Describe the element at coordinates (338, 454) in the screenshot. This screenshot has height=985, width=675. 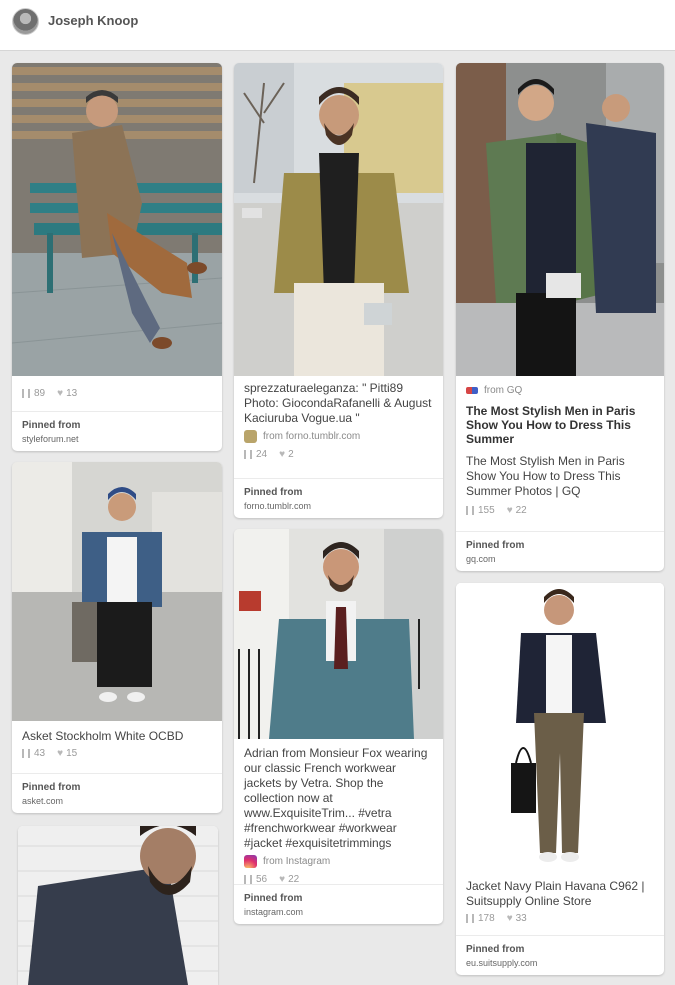
I see `pin-stats: 24 ♥ 2` at that location.